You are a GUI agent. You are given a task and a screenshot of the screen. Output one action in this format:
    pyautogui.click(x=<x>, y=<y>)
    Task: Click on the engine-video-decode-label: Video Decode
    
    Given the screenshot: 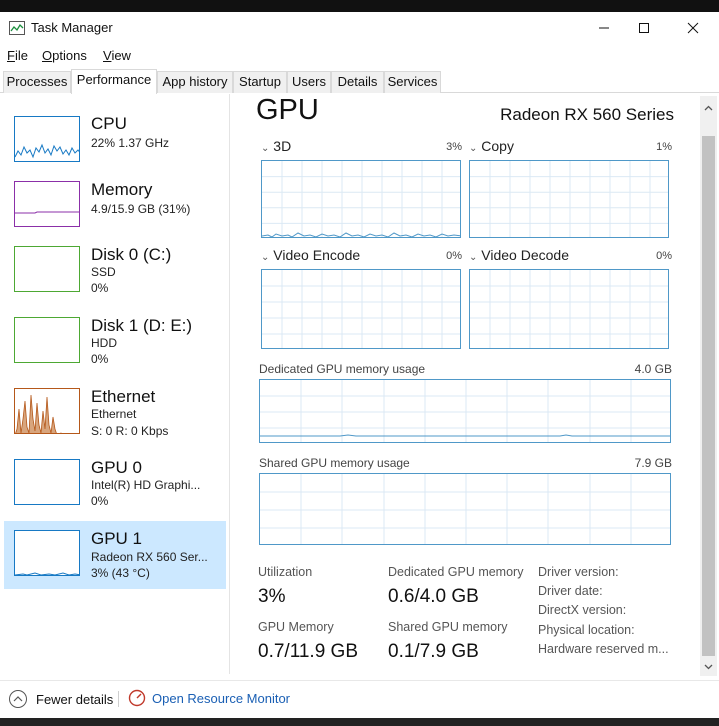 What is the action you would take?
    pyautogui.click(x=525, y=255)
    